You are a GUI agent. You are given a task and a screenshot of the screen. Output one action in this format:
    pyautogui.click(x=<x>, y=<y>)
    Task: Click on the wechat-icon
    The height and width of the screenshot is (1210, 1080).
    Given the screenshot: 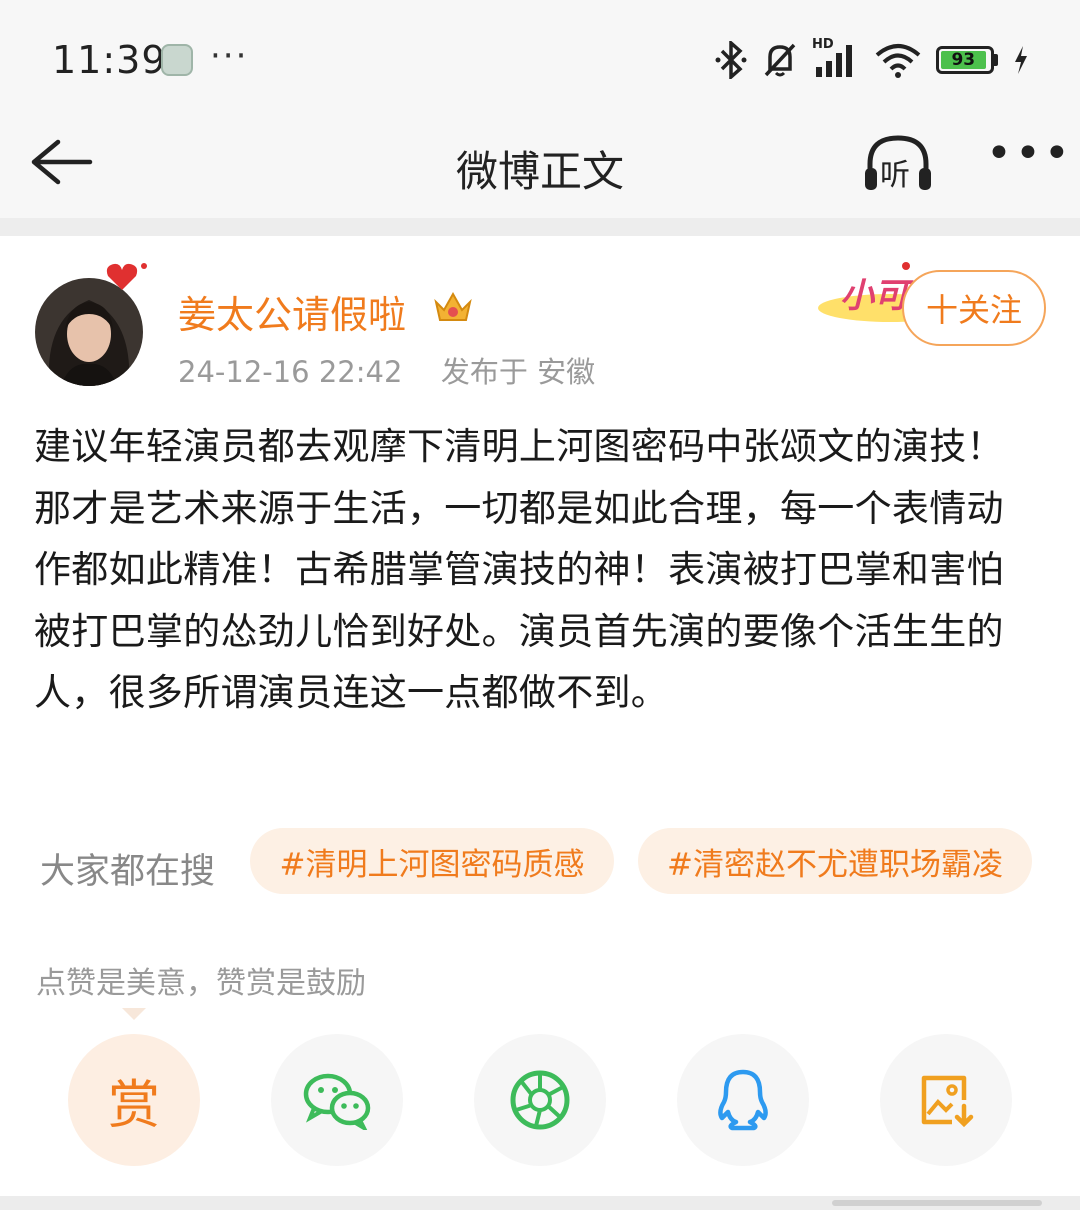 What is the action you would take?
    pyautogui.click(x=337, y=1101)
    